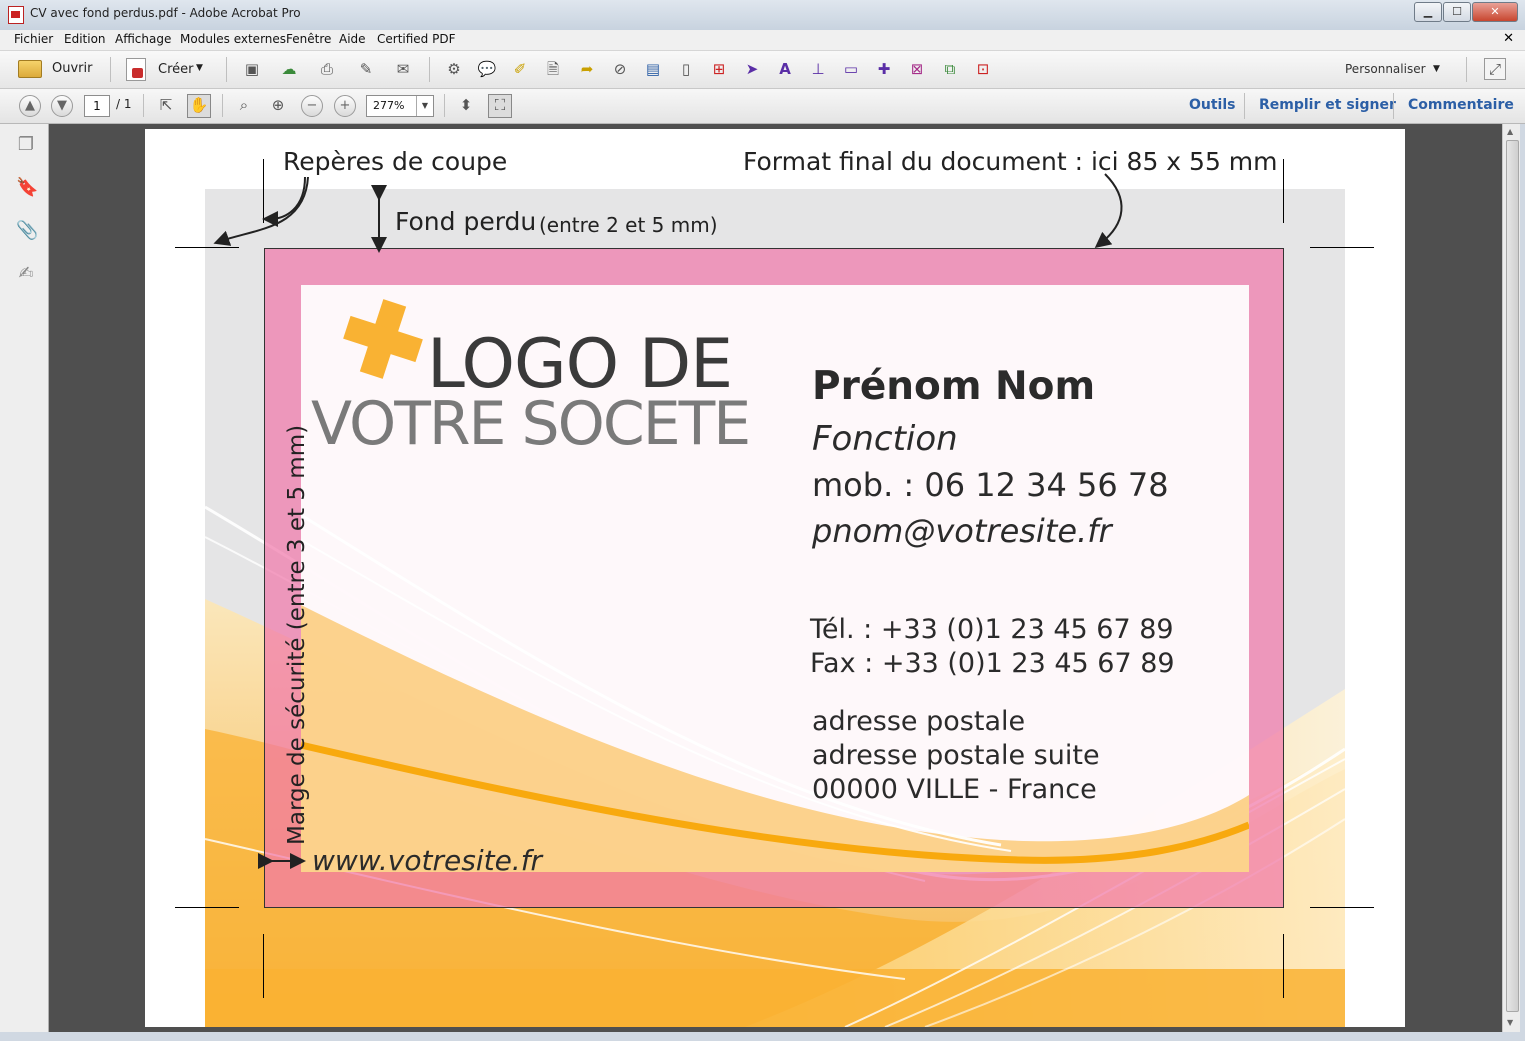  I want to click on card-phone: Tél. : +33 (0)1 23 45 67 89, so click(992, 629).